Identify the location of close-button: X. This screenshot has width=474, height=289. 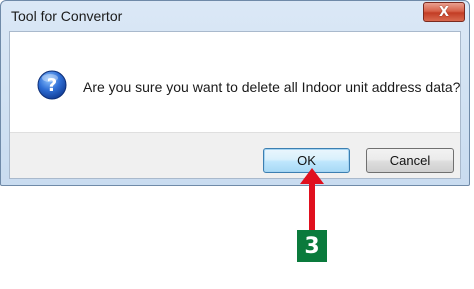
(444, 12).